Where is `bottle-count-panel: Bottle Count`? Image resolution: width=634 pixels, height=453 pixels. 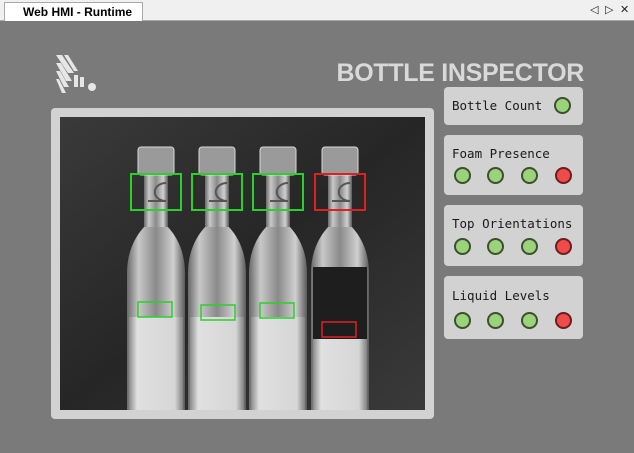 bottle-count-panel: Bottle Count is located at coordinates (513, 106).